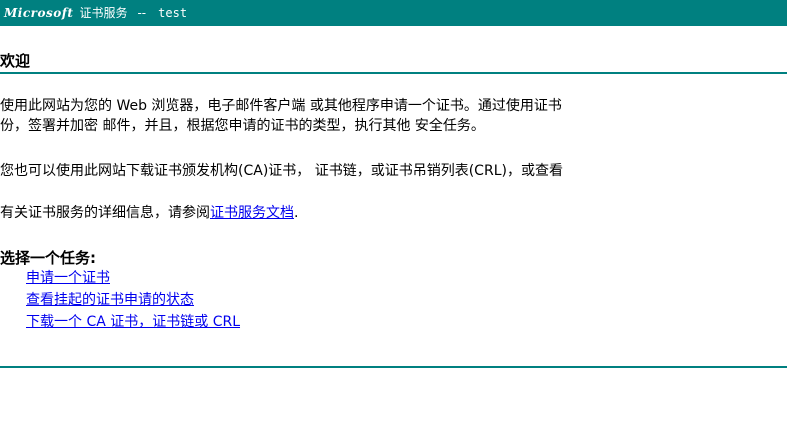 The height and width of the screenshot is (448, 787). What do you see at coordinates (393, 213) in the screenshot?
I see `docs-paragraph: 有关证书服务的详细信息，请参阅证书服务文档.` at bounding box center [393, 213].